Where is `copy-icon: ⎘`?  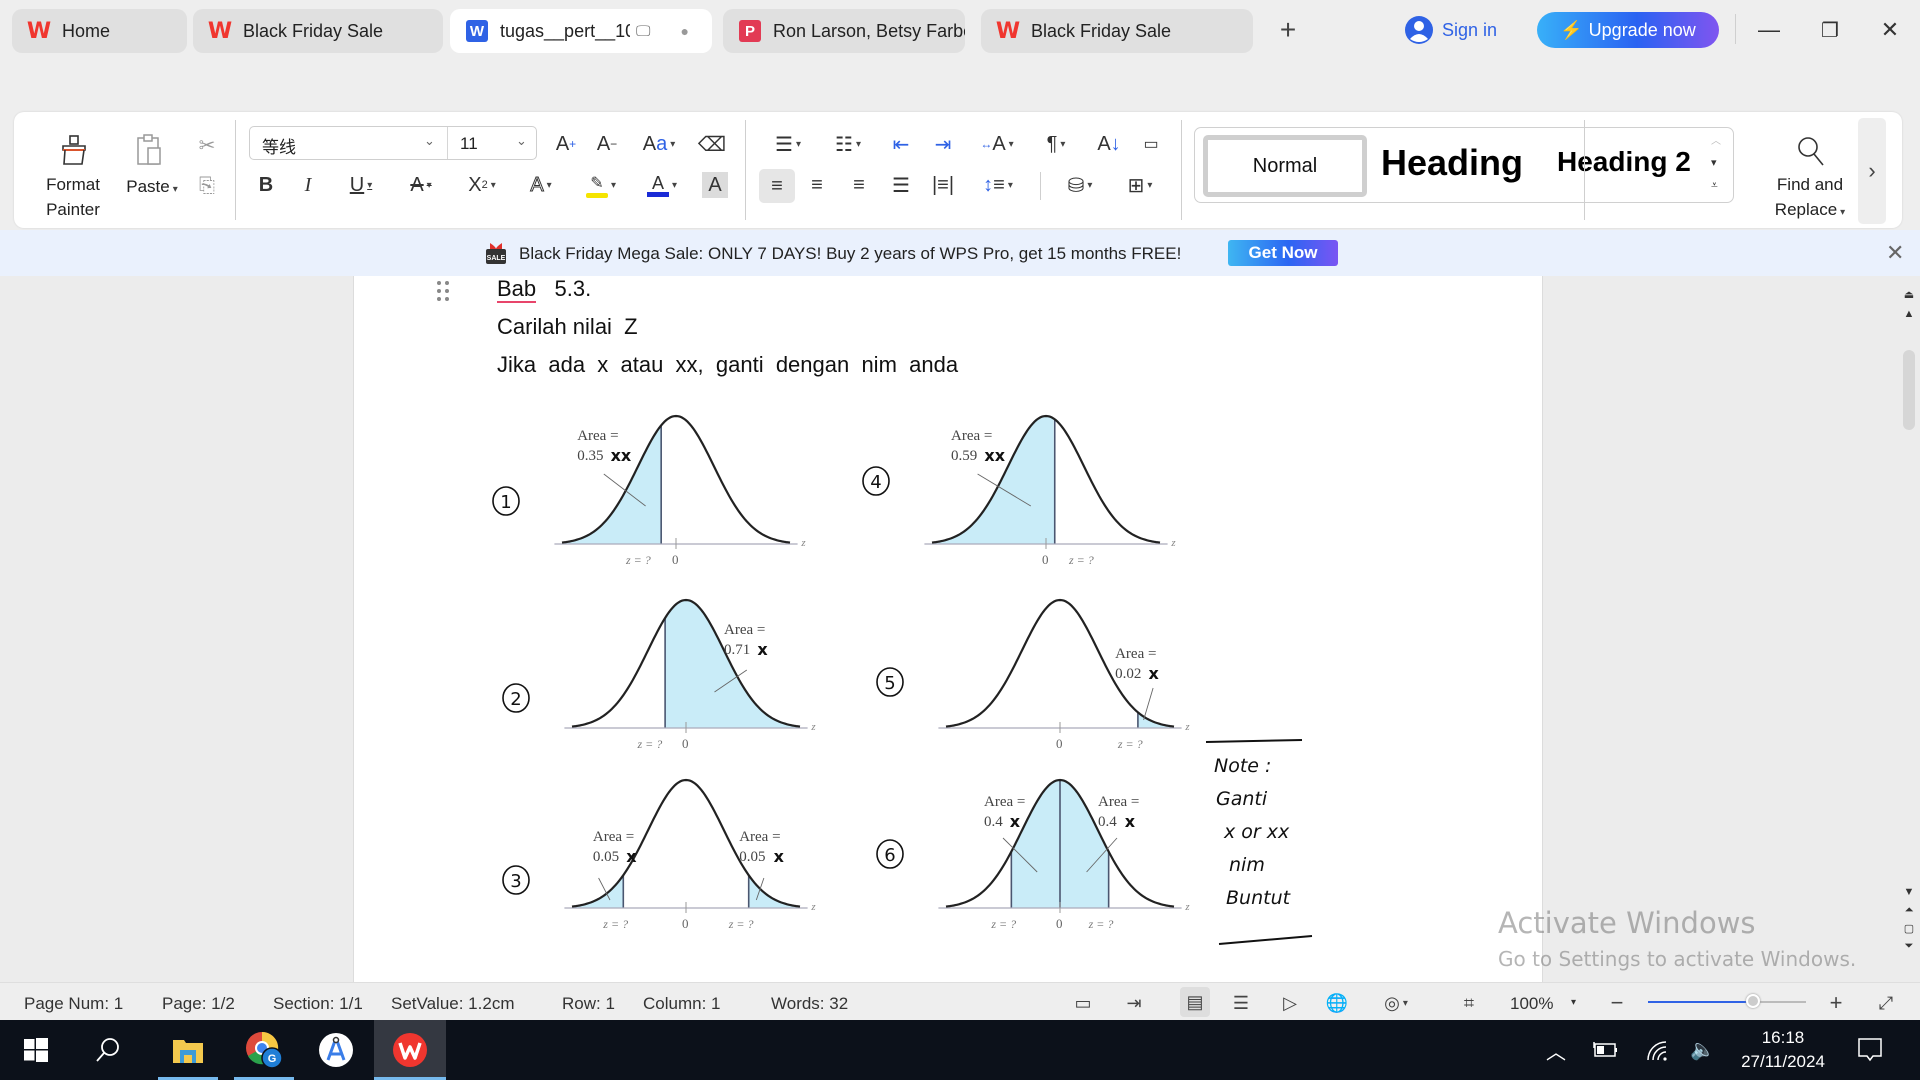 copy-icon: ⎘ is located at coordinates (207, 186).